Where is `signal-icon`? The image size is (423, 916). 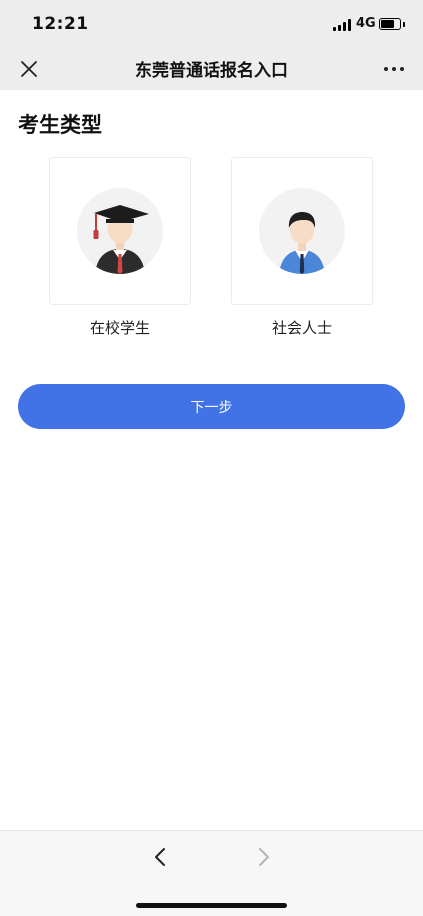
signal-icon is located at coordinates (343, 25).